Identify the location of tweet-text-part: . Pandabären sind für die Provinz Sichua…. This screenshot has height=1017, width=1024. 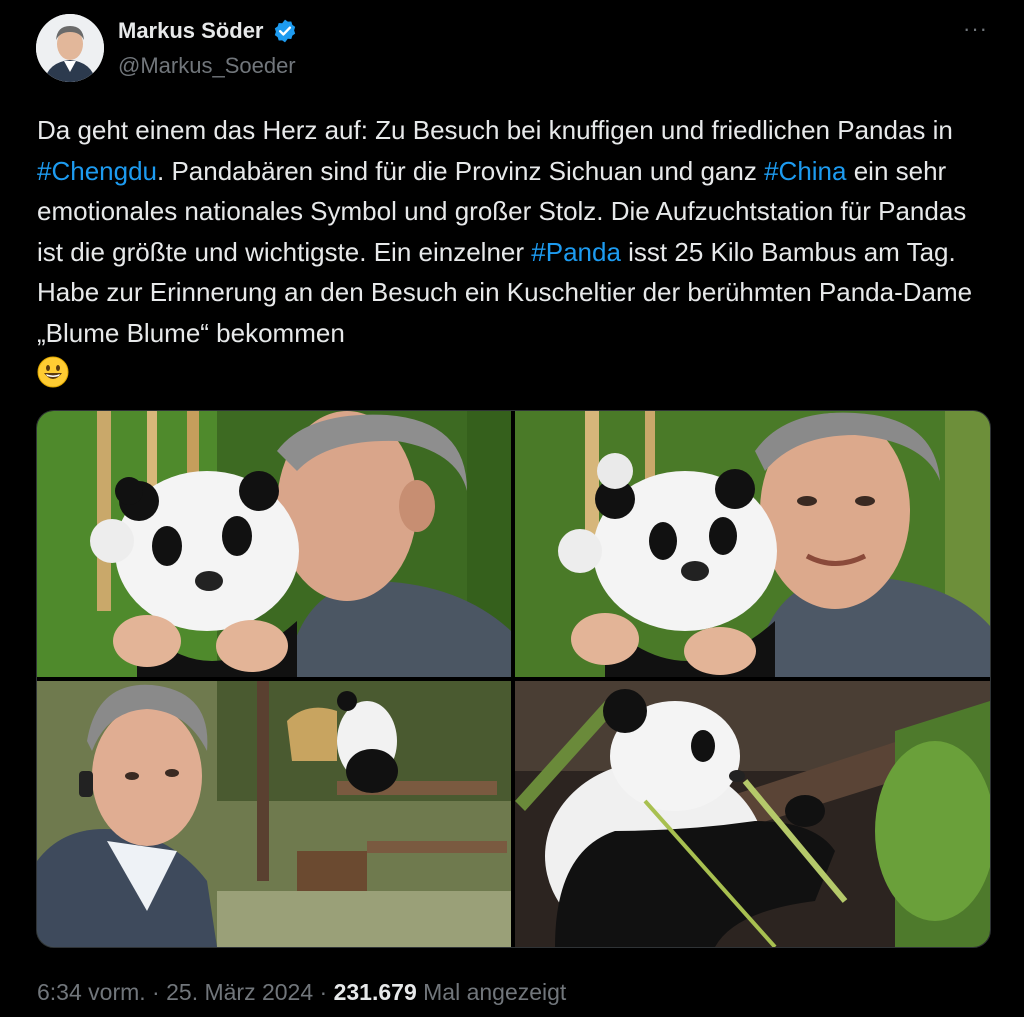
(461, 170).